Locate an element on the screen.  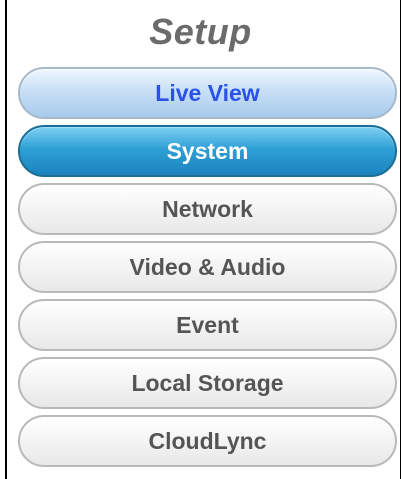
menu-item-cloudlync: CloudLync is located at coordinates (207, 441).